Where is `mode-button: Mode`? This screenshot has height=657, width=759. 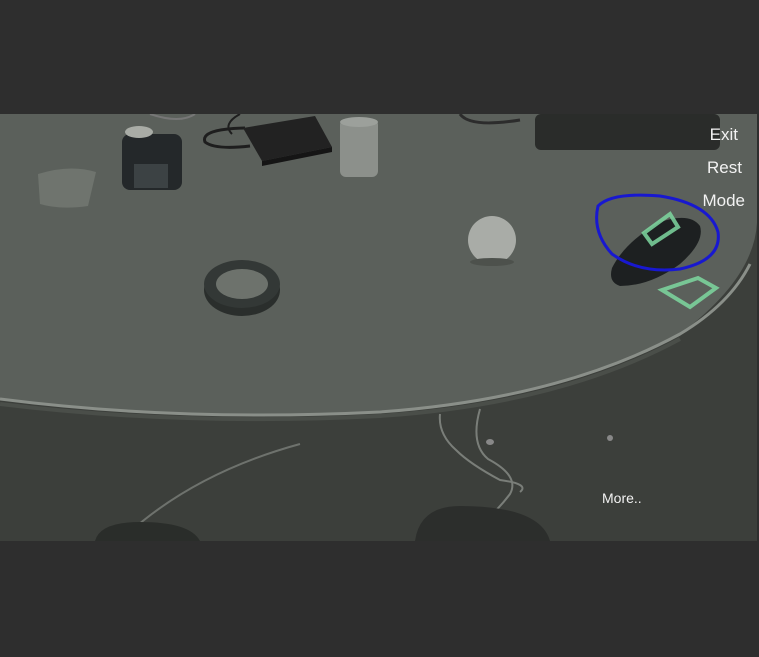
mode-button: Mode is located at coordinates (723, 201).